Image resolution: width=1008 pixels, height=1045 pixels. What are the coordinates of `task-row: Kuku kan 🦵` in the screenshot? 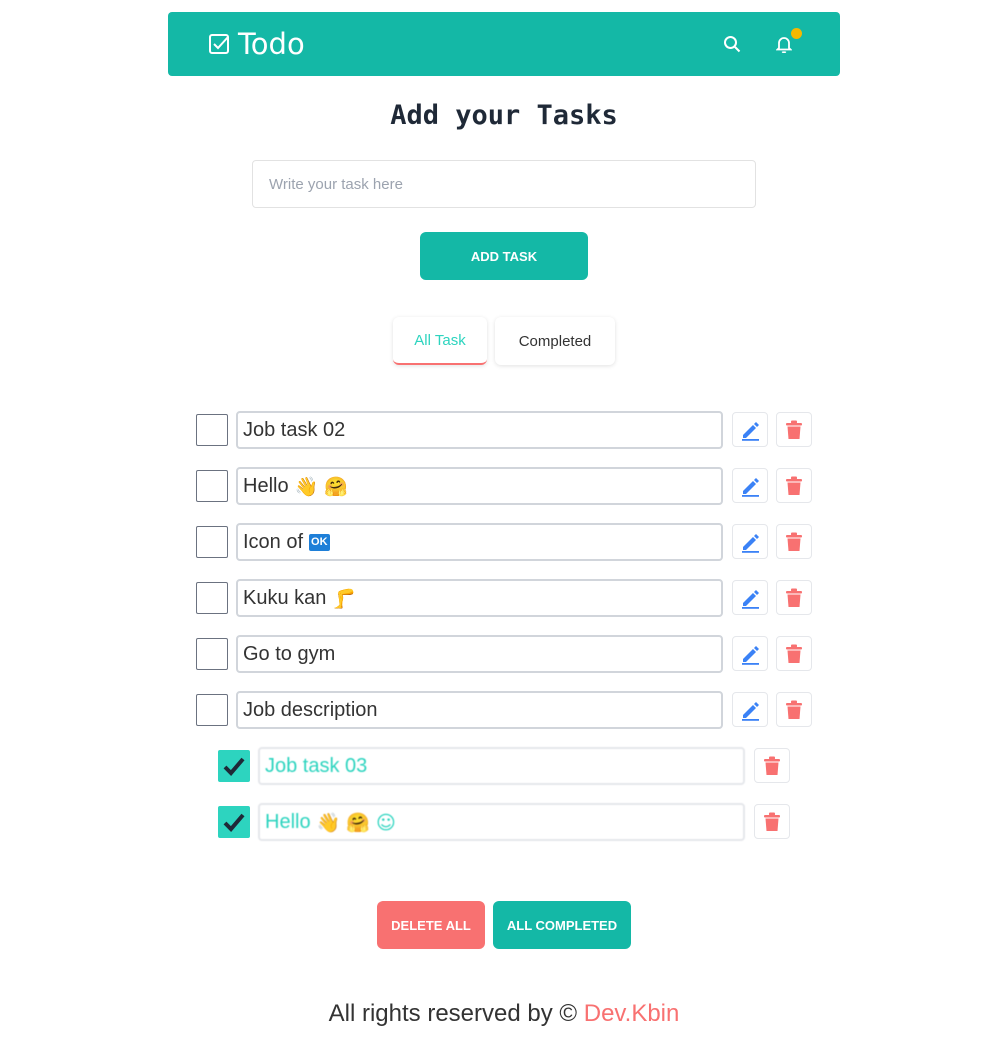 It's located at (504, 599).